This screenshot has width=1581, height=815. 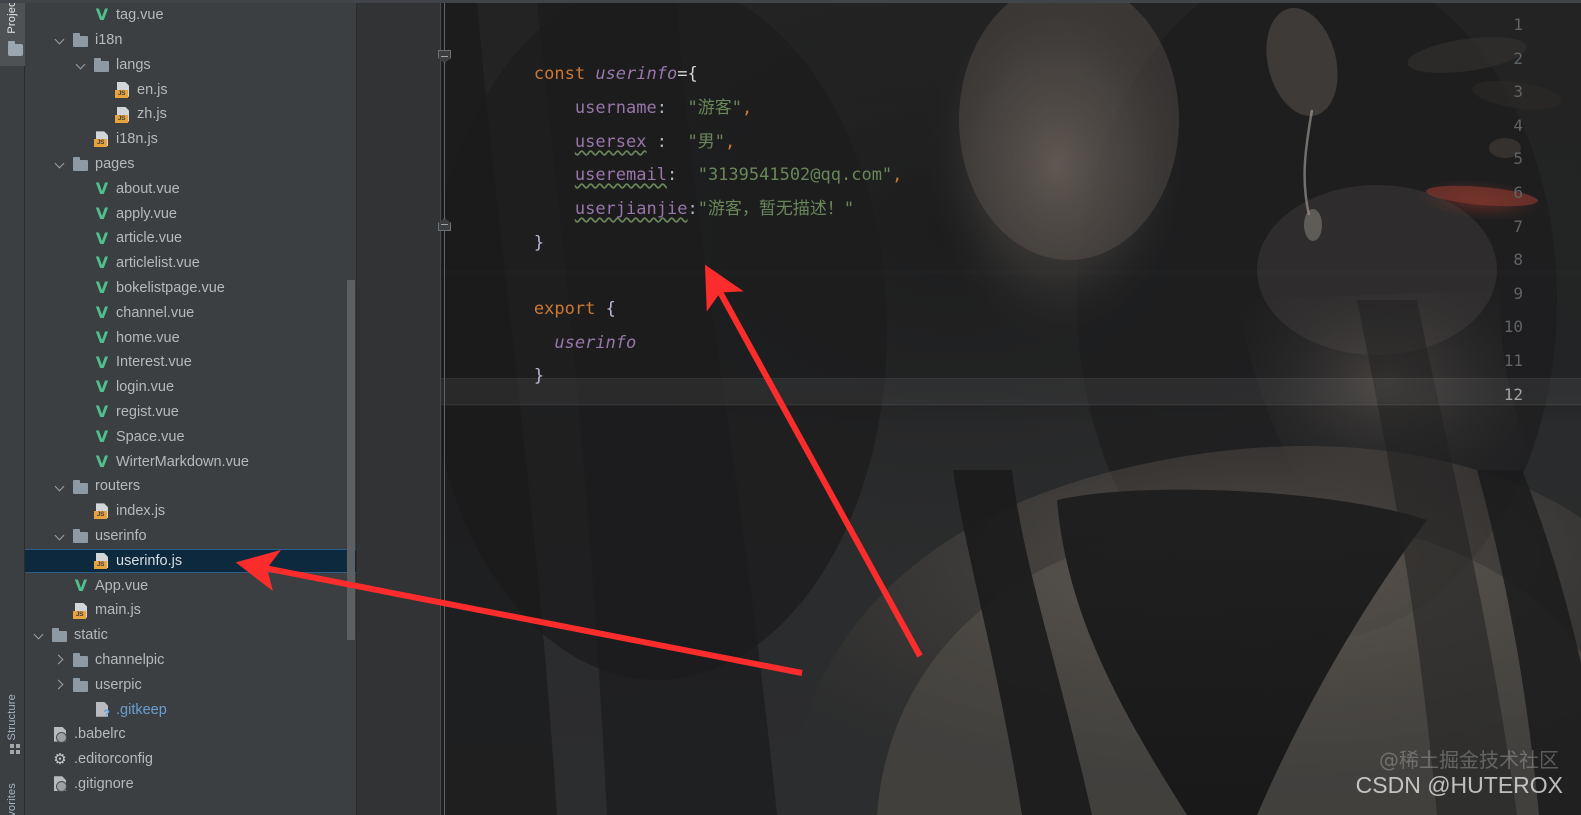 I want to click on token-keyword-export: export, so click(x=564, y=309).